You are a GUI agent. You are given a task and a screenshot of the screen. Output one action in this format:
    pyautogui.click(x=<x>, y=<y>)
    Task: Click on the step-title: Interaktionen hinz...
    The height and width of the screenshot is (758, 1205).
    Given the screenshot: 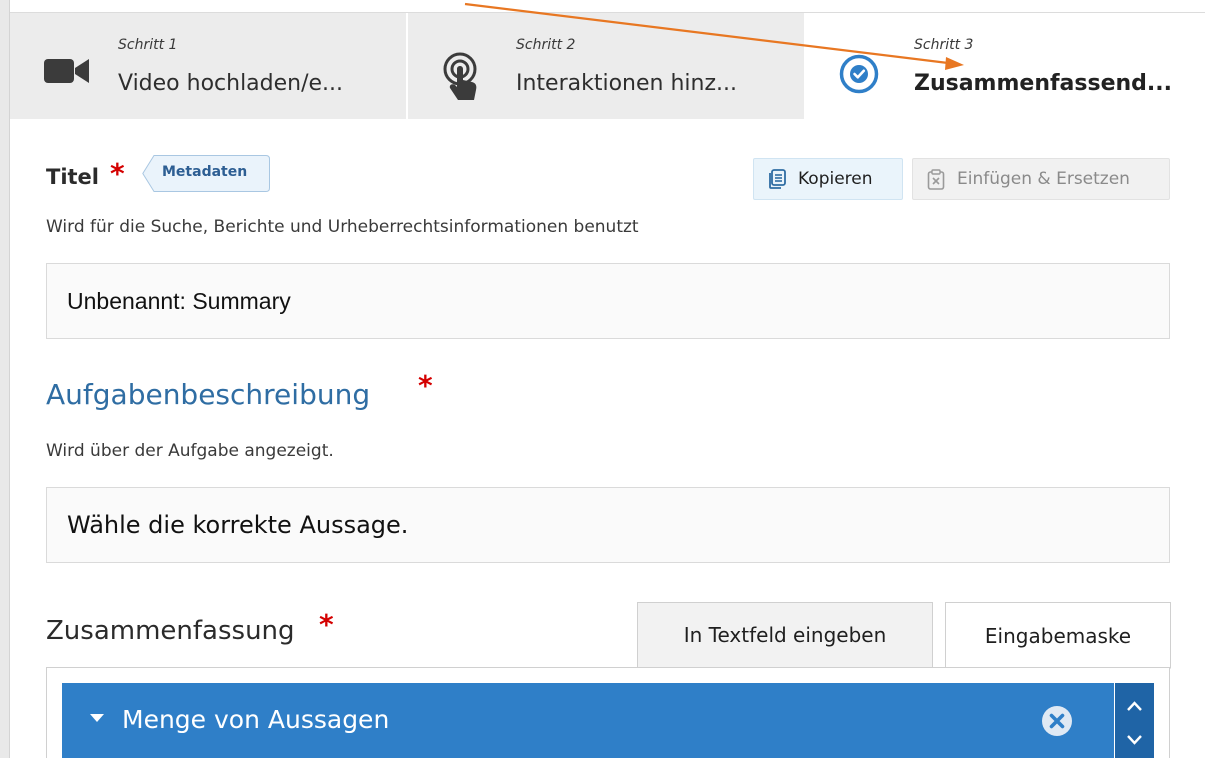 What is the action you would take?
    pyautogui.click(x=626, y=83)
    